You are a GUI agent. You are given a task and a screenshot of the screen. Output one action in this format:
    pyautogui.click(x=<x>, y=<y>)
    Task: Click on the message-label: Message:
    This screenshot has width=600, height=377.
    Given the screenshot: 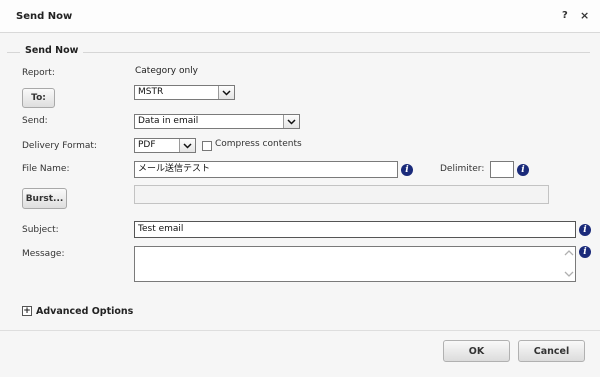 What is the action you would take?
    pyautogui.click(x=43, y=254)
    